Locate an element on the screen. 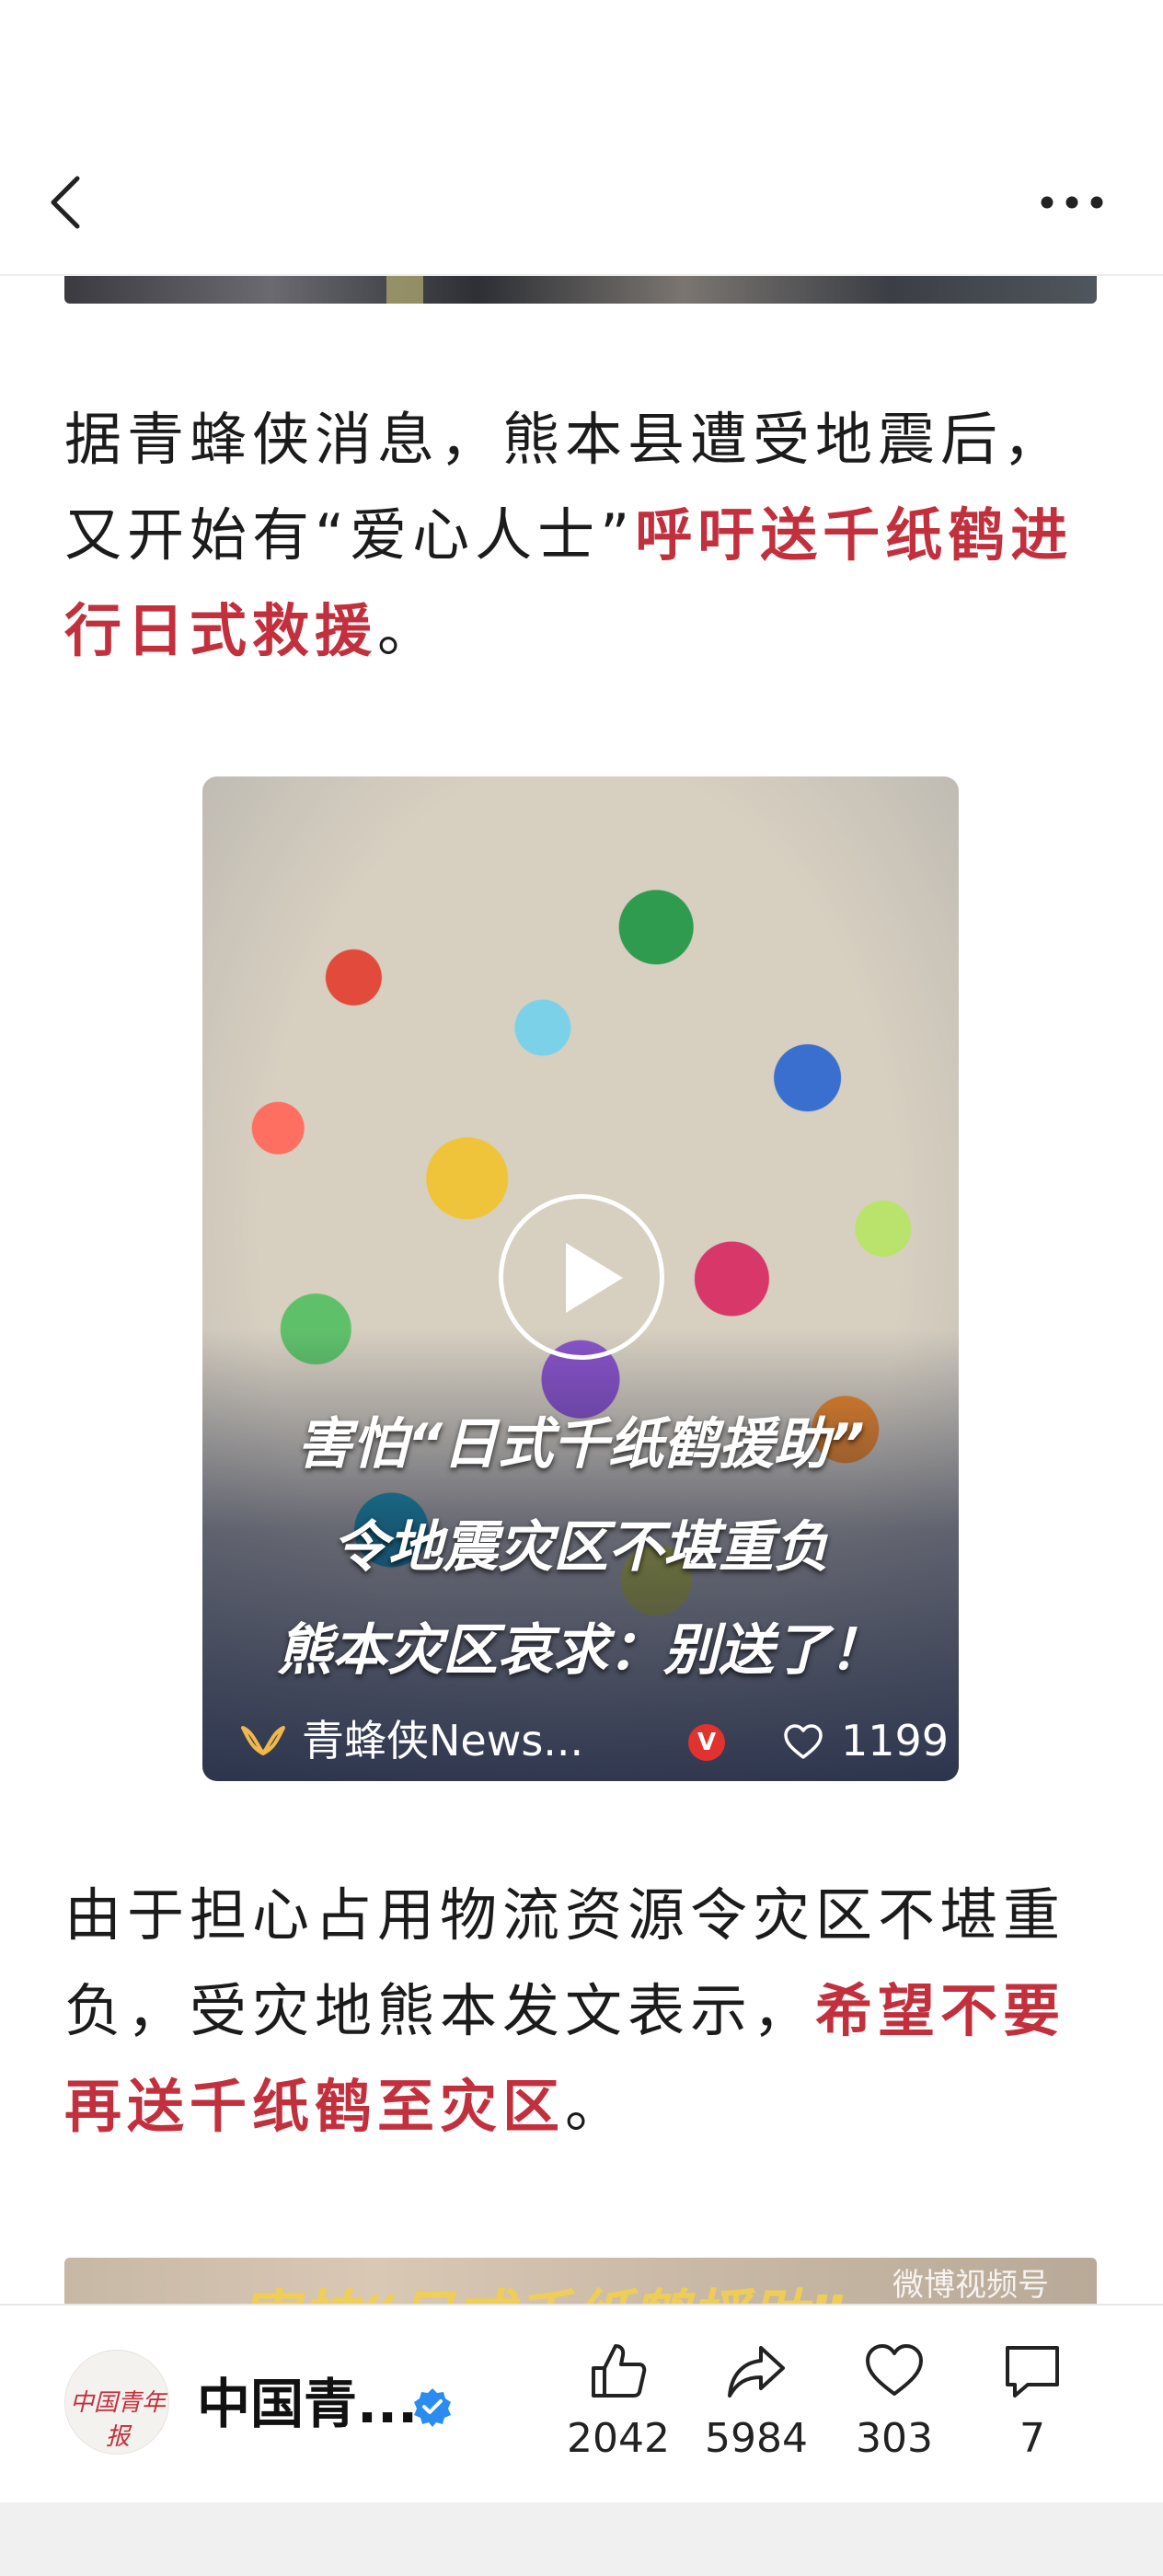 This screenshot has width=1163, height=2576. article-paragraph-1: 据青蜂侠消息，熊本县遭受地震后，又开始有“爱心人士”呼吁送千纸鹤进行日式救援。 is located at coordinates (581, 535).